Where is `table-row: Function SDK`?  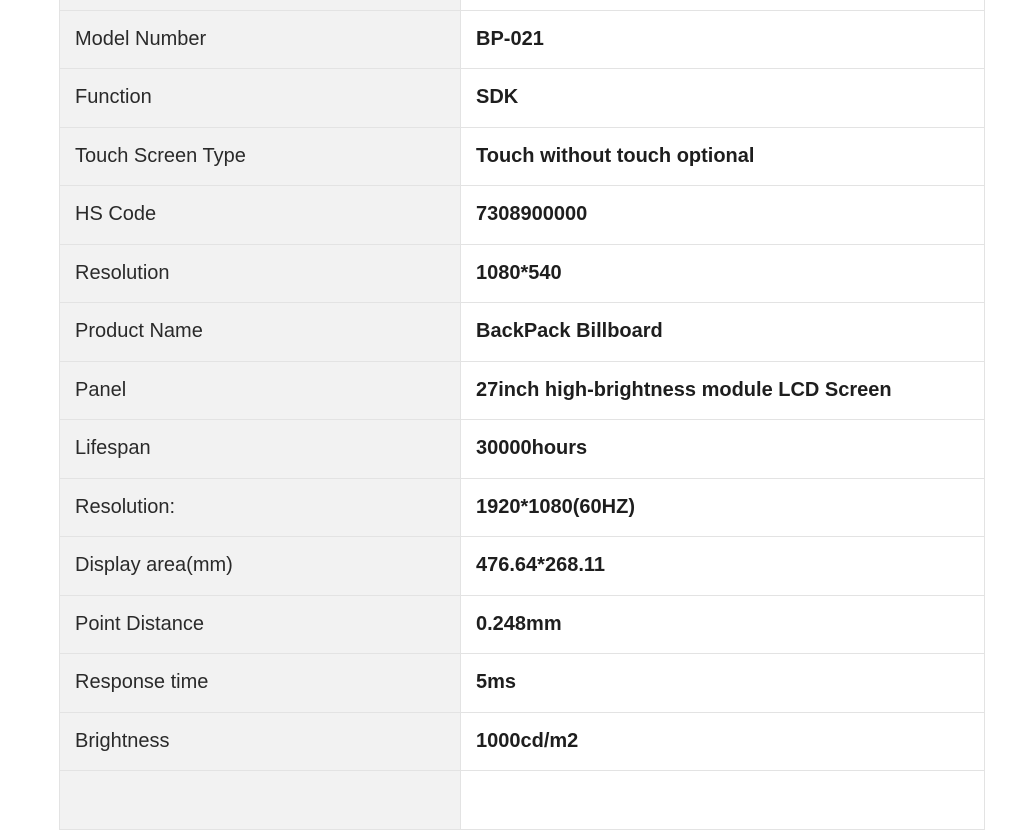
table-row: Function SDK is located at coordinates (522, 98).